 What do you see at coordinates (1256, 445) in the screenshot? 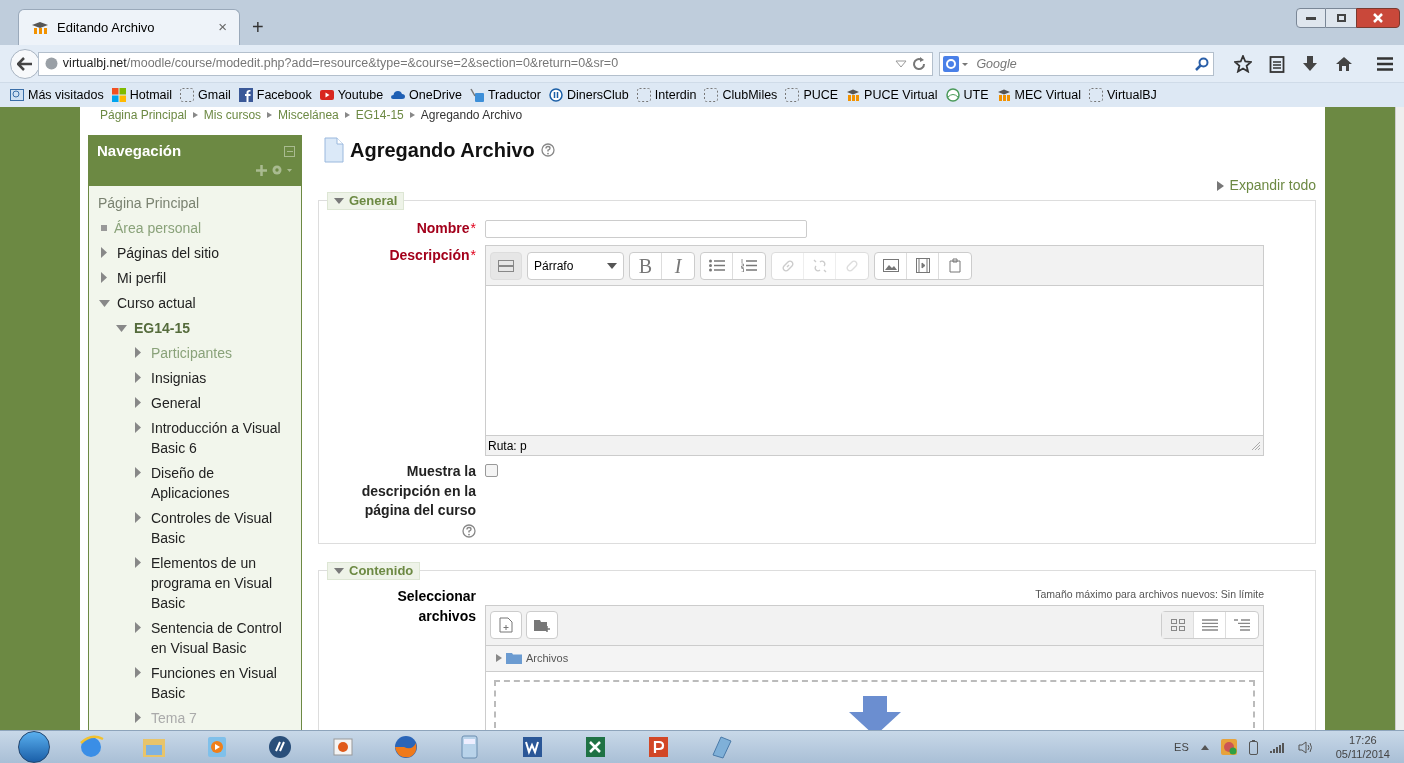
I see `resize-handle-icon` at bounding box center [1256, 445].